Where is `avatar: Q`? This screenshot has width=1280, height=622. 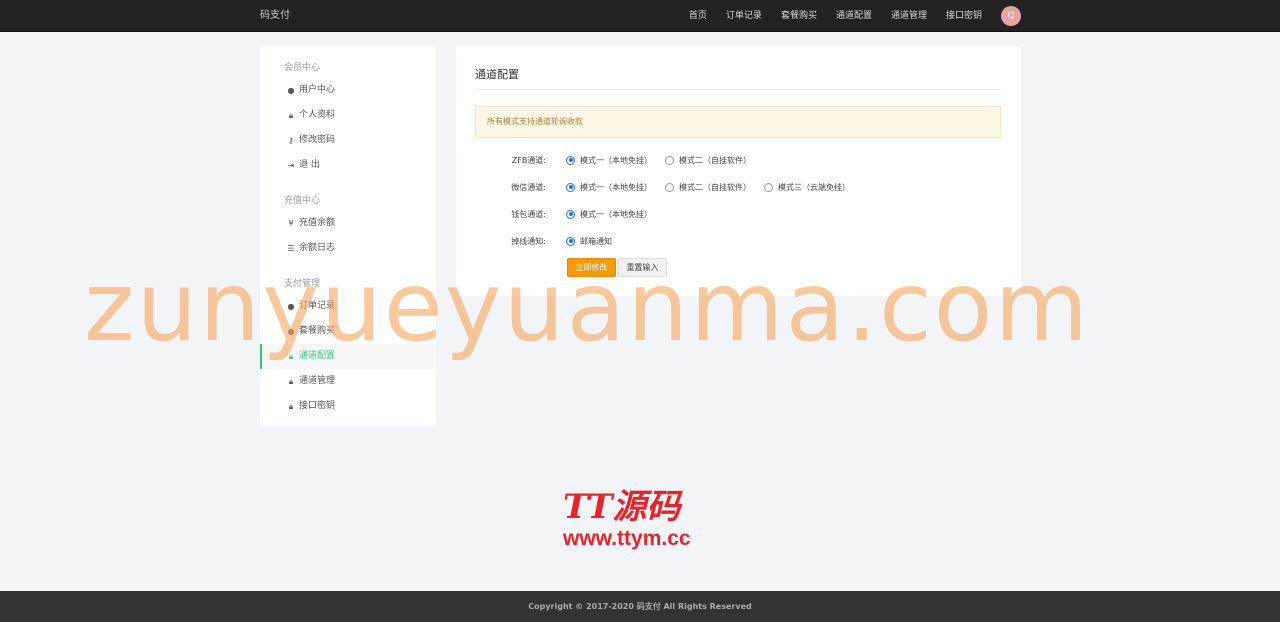 avatar: Q is located at coordinates (1011, 16).